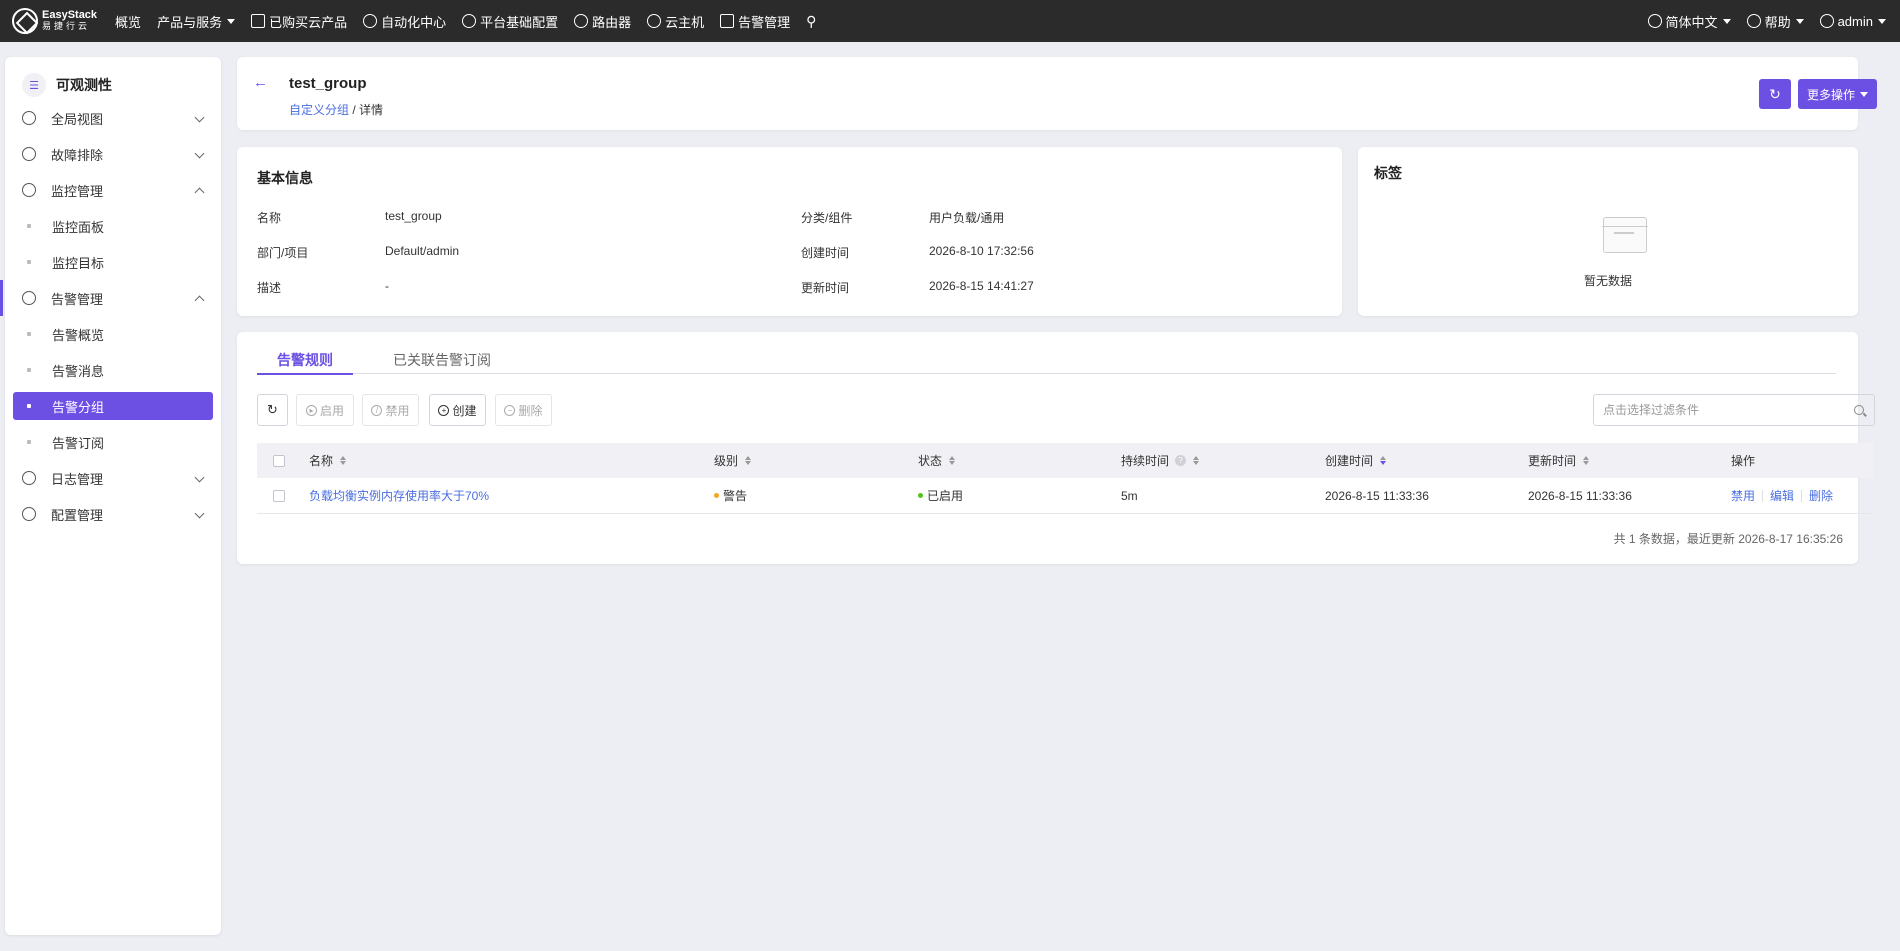 The image size is (1900, 951). Describe the element at coordinates (110, 298) in the screenshot. I see `sidebar-item-alarm: 告警管理` at that location.